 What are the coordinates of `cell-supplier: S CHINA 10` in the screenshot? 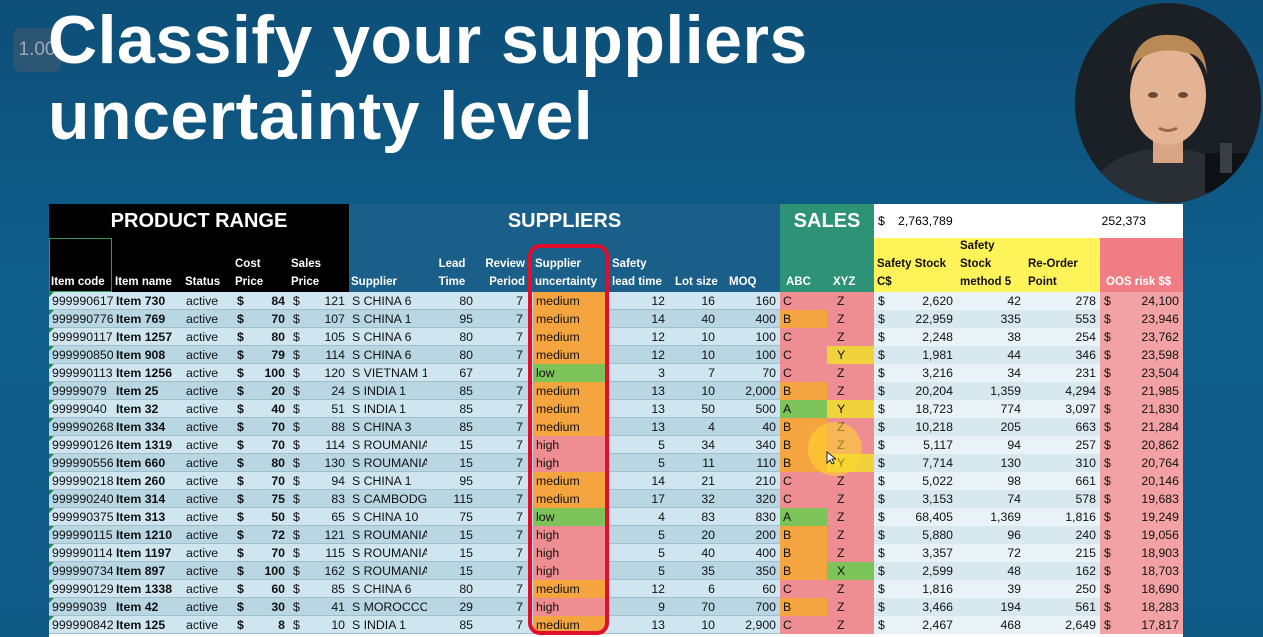 It's located at (388, 517).